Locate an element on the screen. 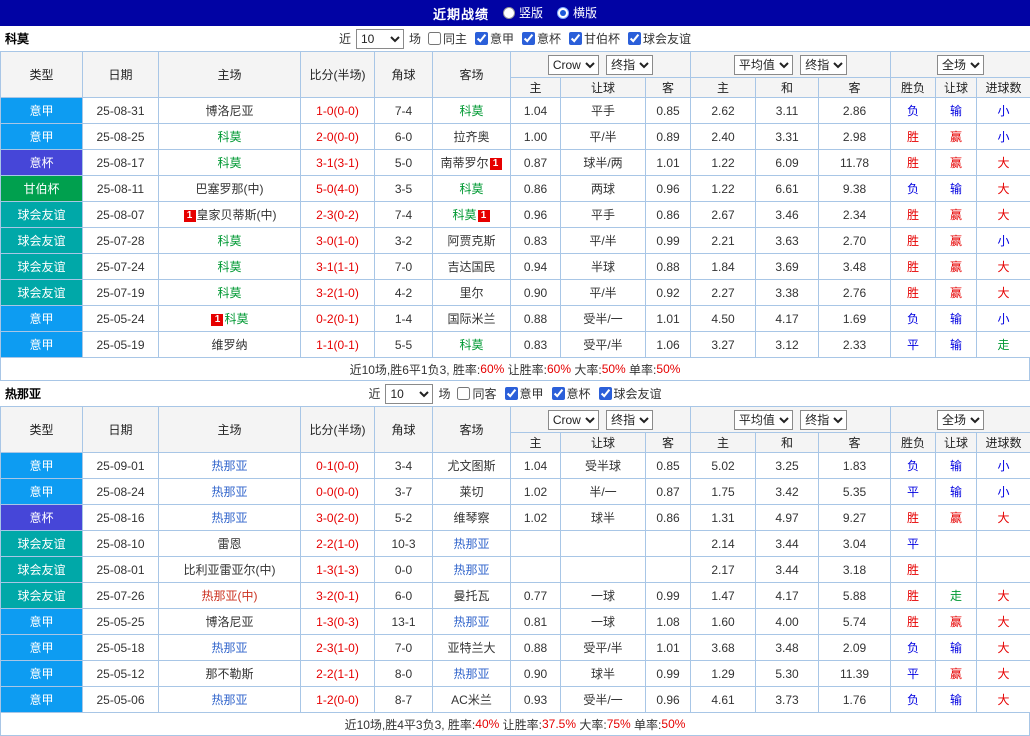  odds-home-cell: 1.00 is located at coordinates (536, 137).